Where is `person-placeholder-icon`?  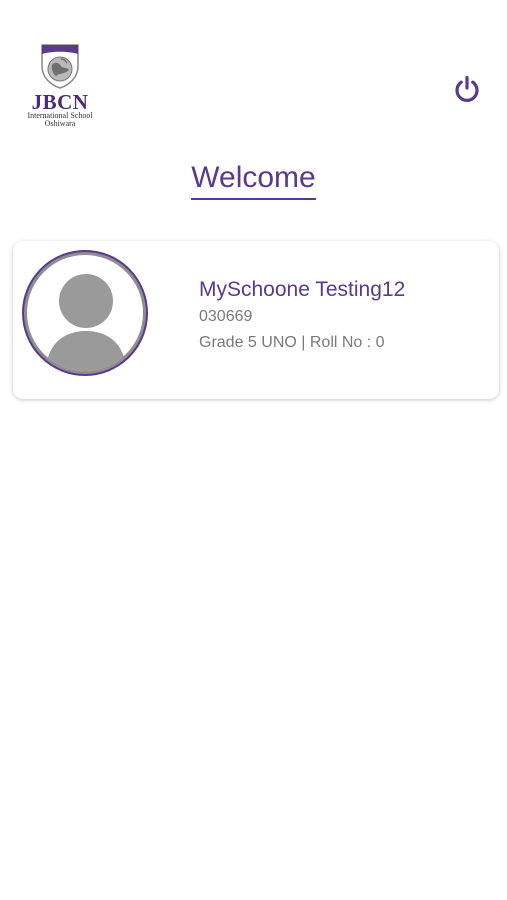
person-placeholder-icon is located at coordinates (86, 322).